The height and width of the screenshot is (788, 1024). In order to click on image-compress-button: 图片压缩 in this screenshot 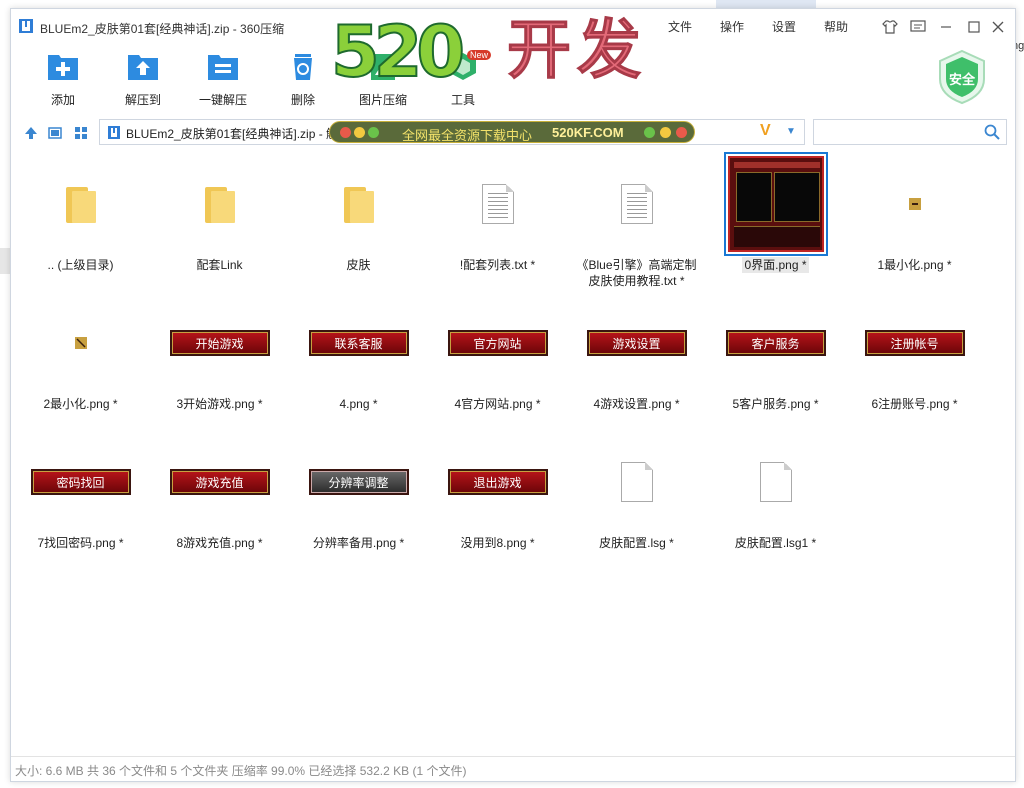, I will do `click(383, 79)`.